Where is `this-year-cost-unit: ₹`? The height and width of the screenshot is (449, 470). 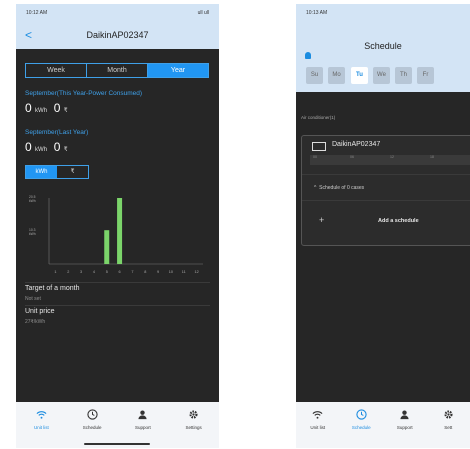 this-year-cost-unit: ₹ is located at coordinates (65, 111).